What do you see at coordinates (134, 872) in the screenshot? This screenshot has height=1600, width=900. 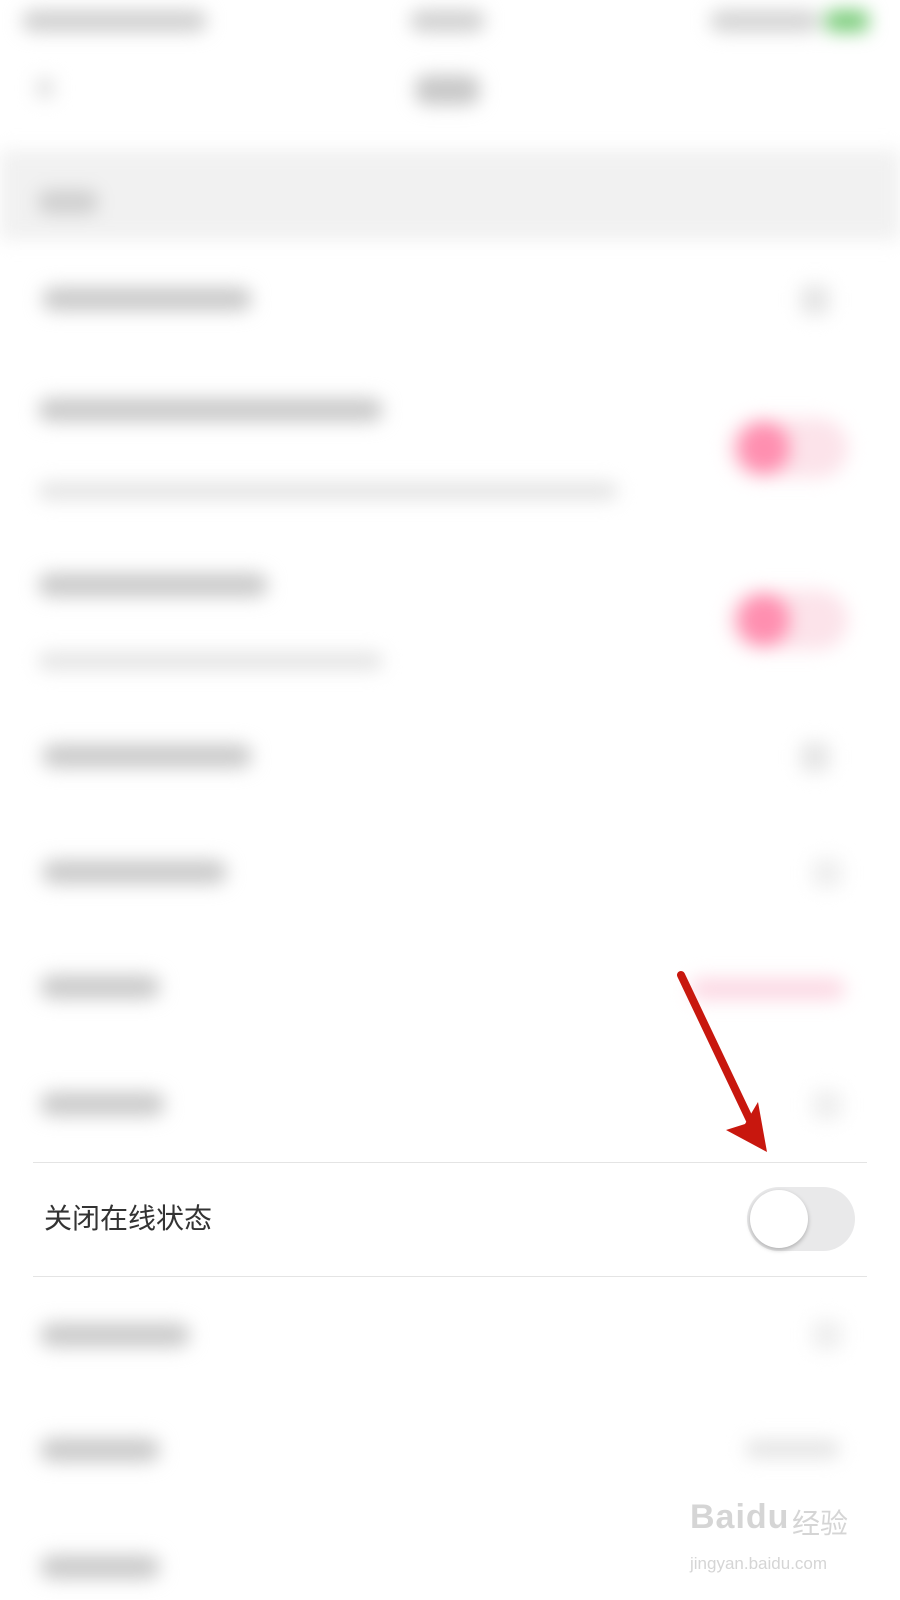 I see `blurred-row-5-label` at bounding box center [134, 872].